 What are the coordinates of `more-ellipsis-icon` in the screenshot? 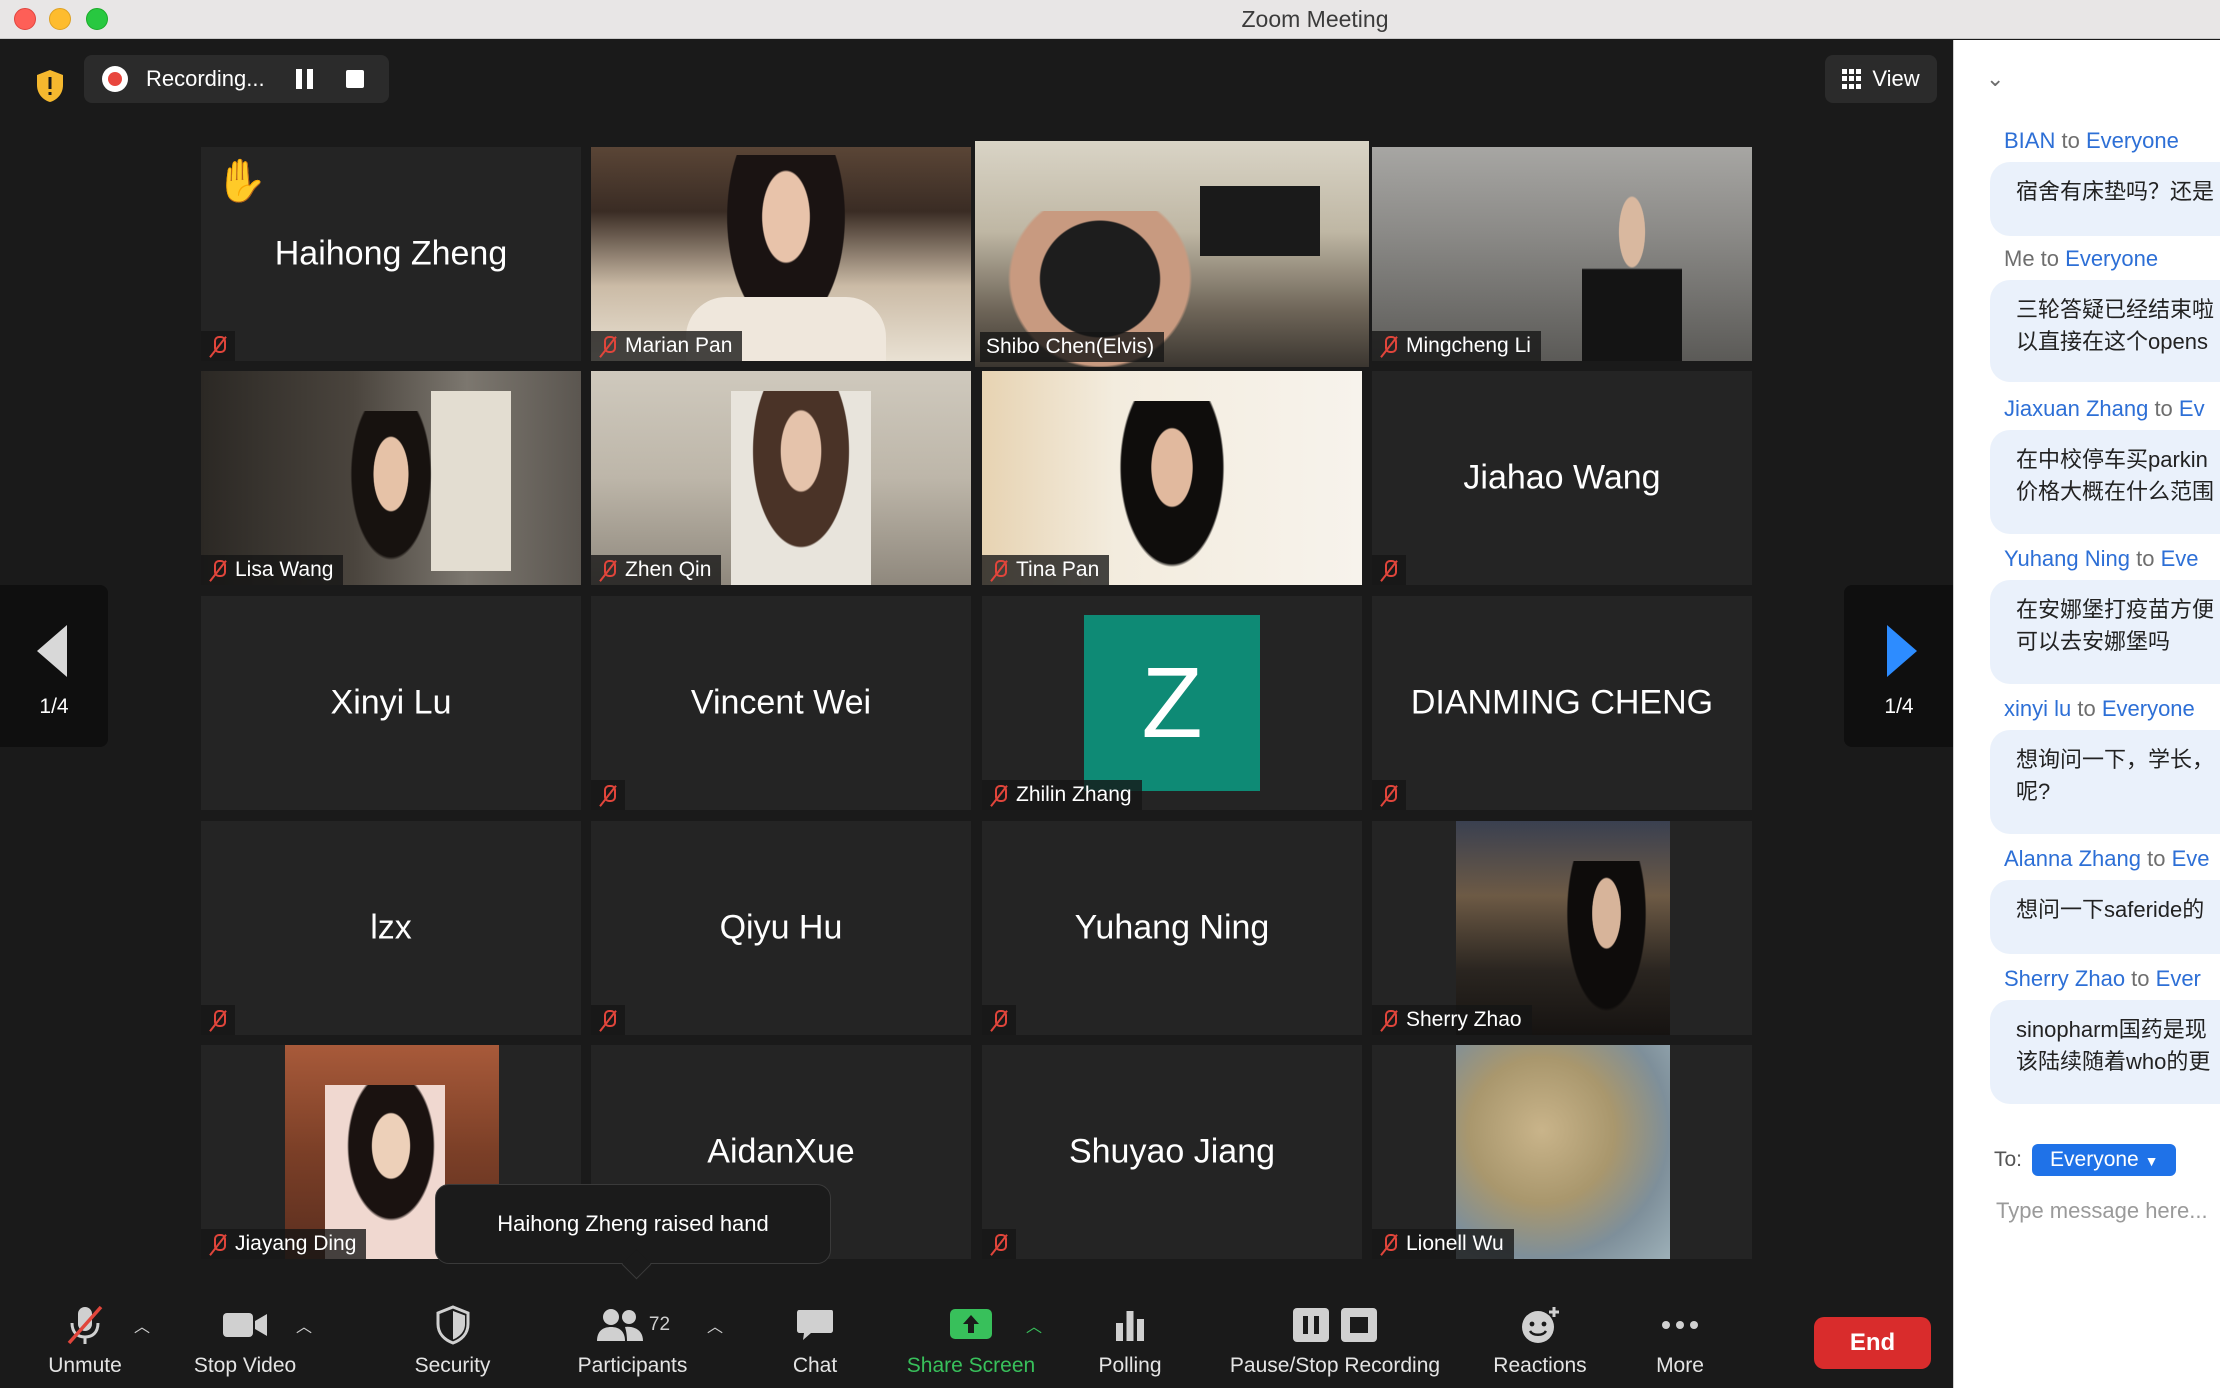 It's located at (1680, 1325).